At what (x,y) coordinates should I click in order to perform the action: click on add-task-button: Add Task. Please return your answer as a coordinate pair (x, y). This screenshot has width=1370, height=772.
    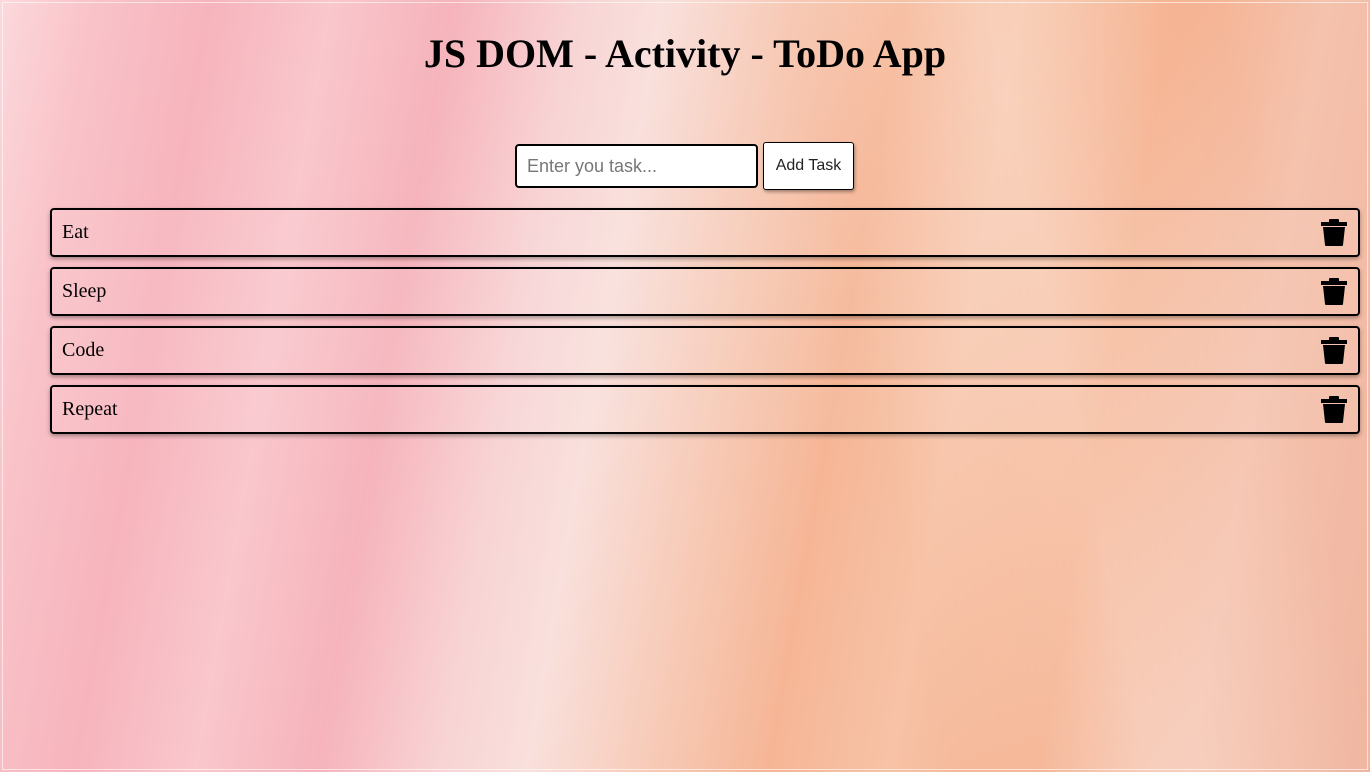
    Looking at the image, I should click on (808, 166).